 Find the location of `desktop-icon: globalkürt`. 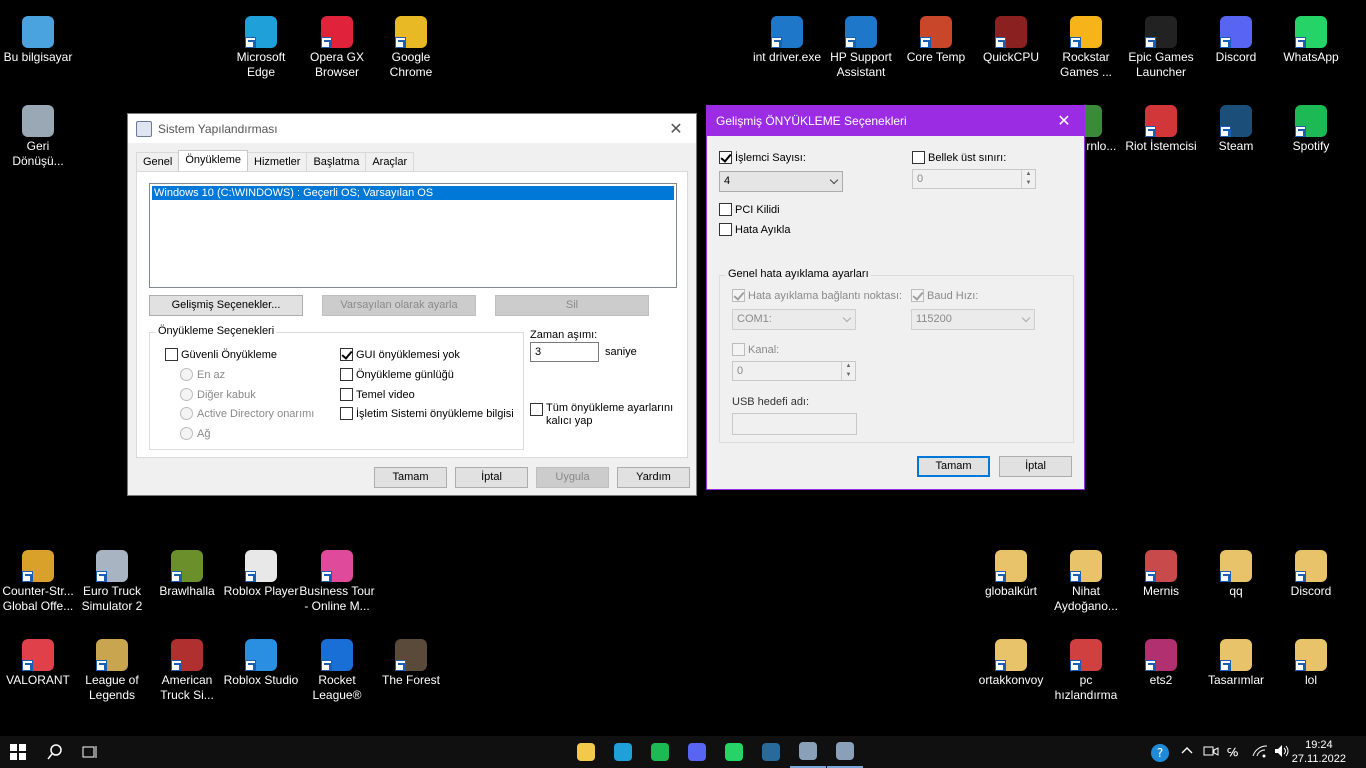

desktop-icon: globalkürt is located at coordinates (1011, 570).